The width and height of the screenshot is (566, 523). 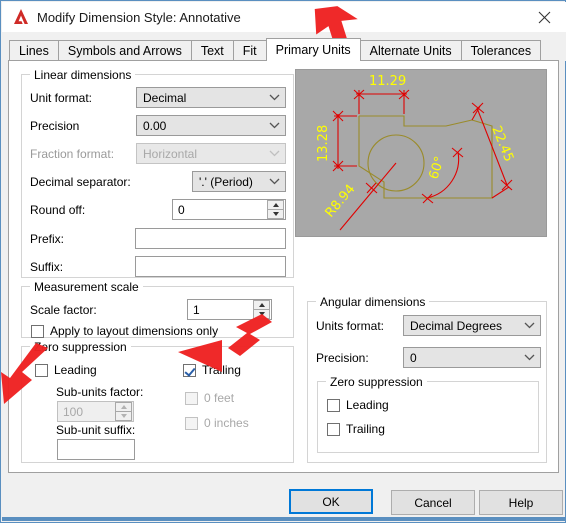 What do you see at coordinates (219, 398) in the screenshot?
I see `zero-feet-label: 0 feet` at bounding box center [219, 398].